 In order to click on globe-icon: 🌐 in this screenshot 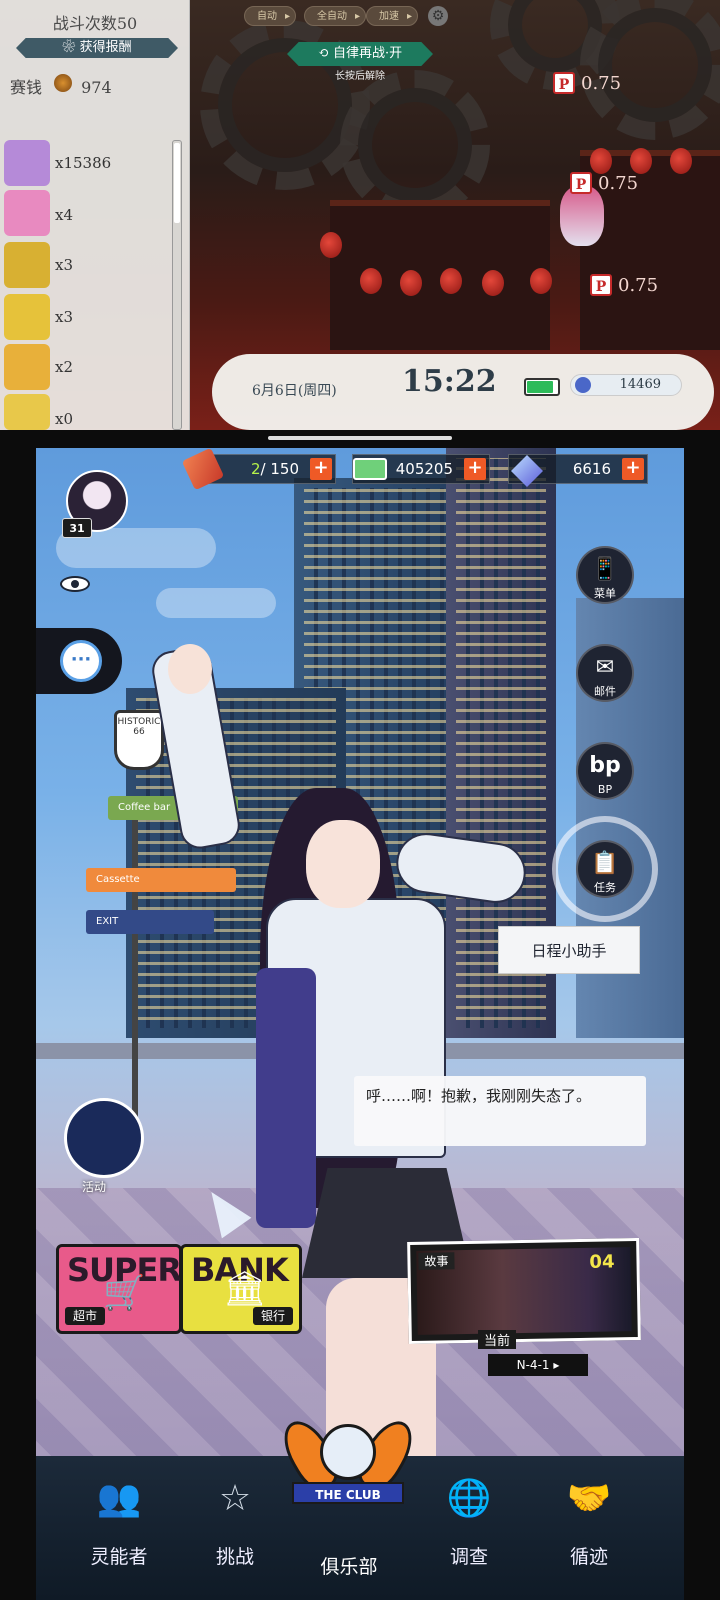, I will do `click(469, 1498)`.